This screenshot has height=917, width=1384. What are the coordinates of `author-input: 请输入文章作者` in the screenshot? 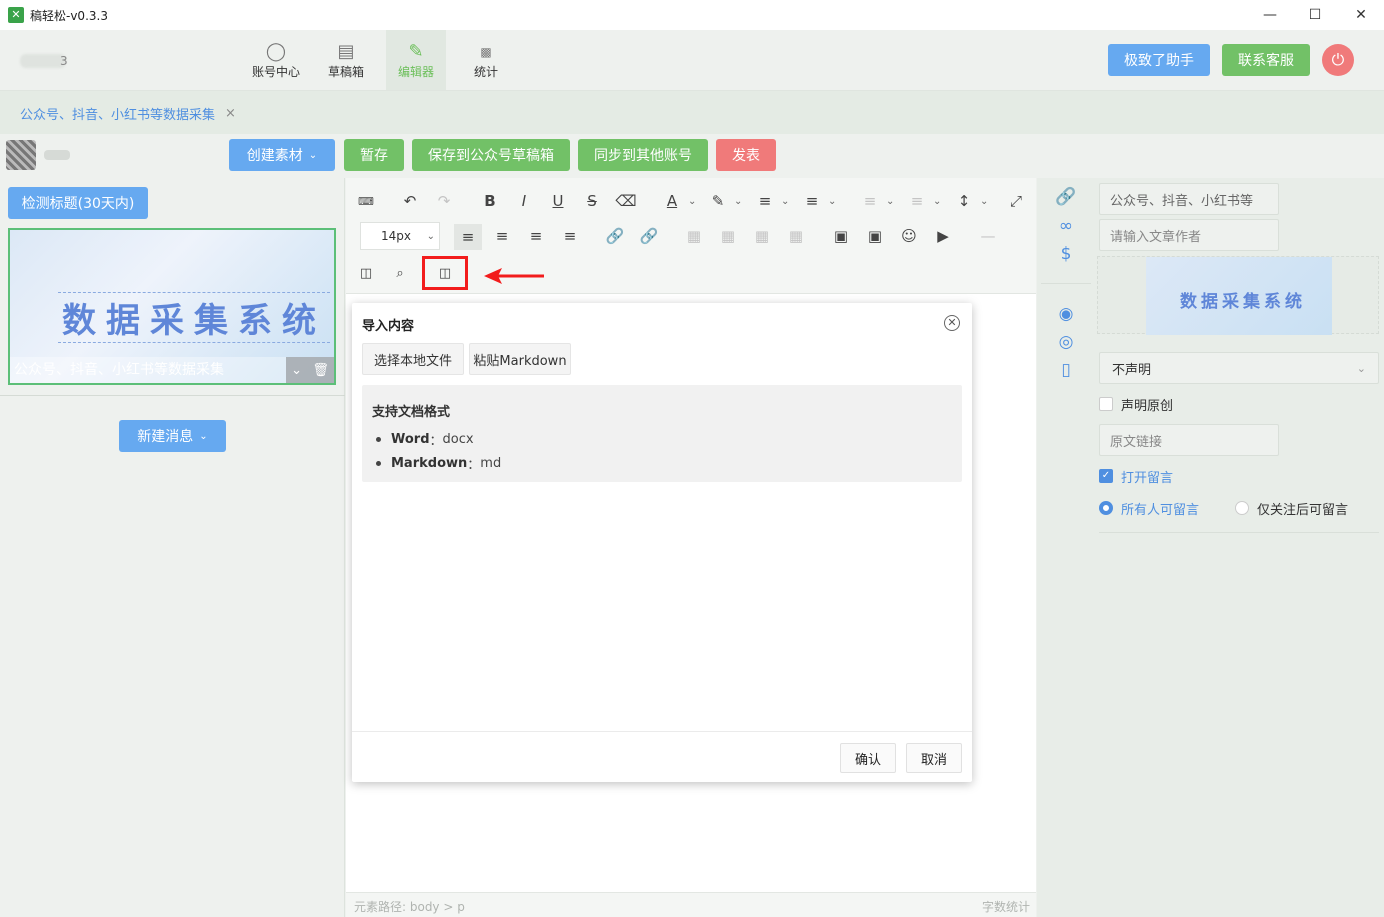 It's located at (1189, 235).